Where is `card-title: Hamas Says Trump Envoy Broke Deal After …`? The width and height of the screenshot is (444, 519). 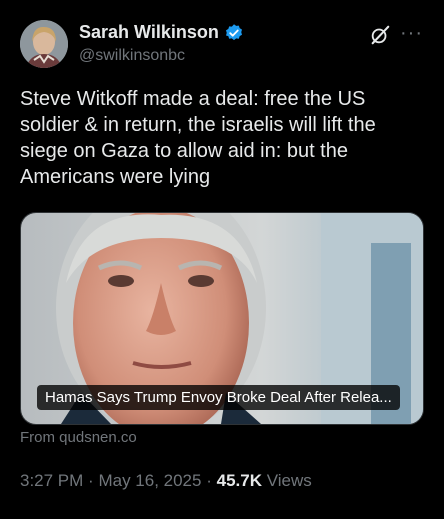 card-title: Hamas Says Trump Envoy Broke Deal After … is located at coordinates (218, 397).